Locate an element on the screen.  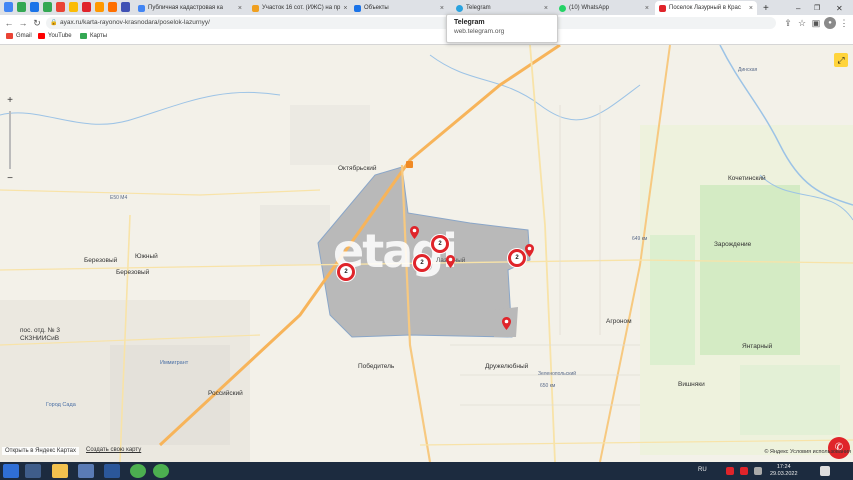
bookmark-youtube: YouTube is located at coordinates (55, 36).